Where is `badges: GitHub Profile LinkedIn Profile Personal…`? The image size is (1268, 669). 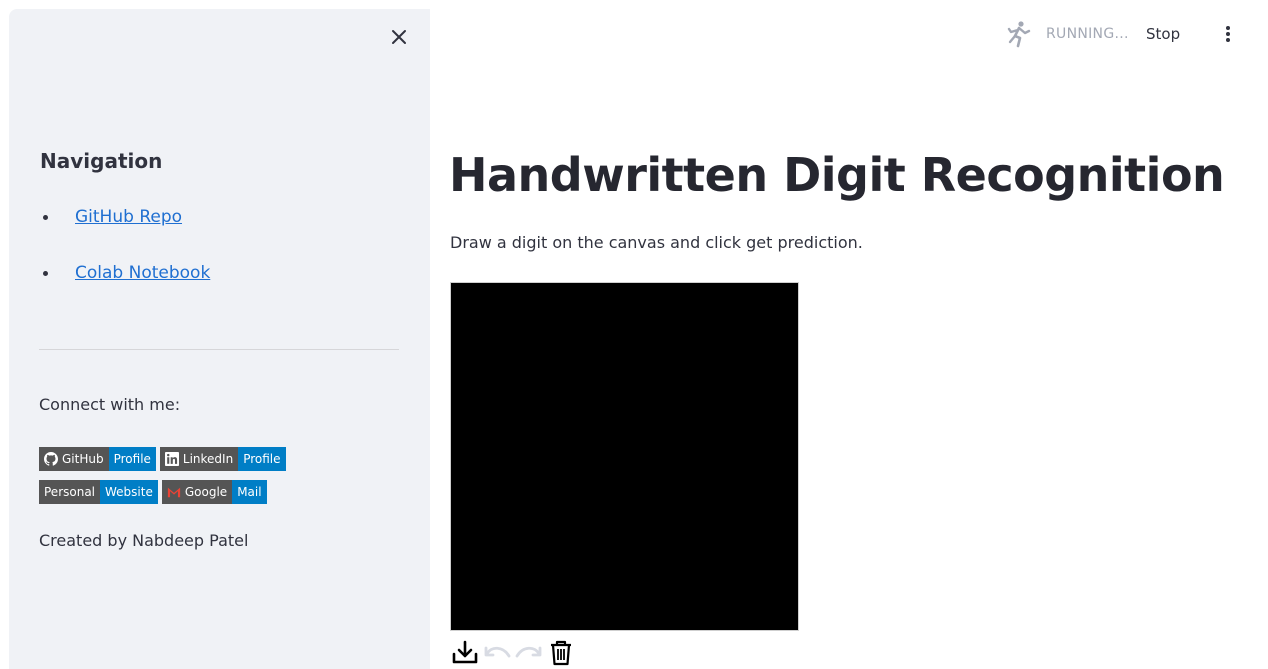 badges: GitHub Profile LinkedIn Profile Personal… is located at coordinates (162, 480).